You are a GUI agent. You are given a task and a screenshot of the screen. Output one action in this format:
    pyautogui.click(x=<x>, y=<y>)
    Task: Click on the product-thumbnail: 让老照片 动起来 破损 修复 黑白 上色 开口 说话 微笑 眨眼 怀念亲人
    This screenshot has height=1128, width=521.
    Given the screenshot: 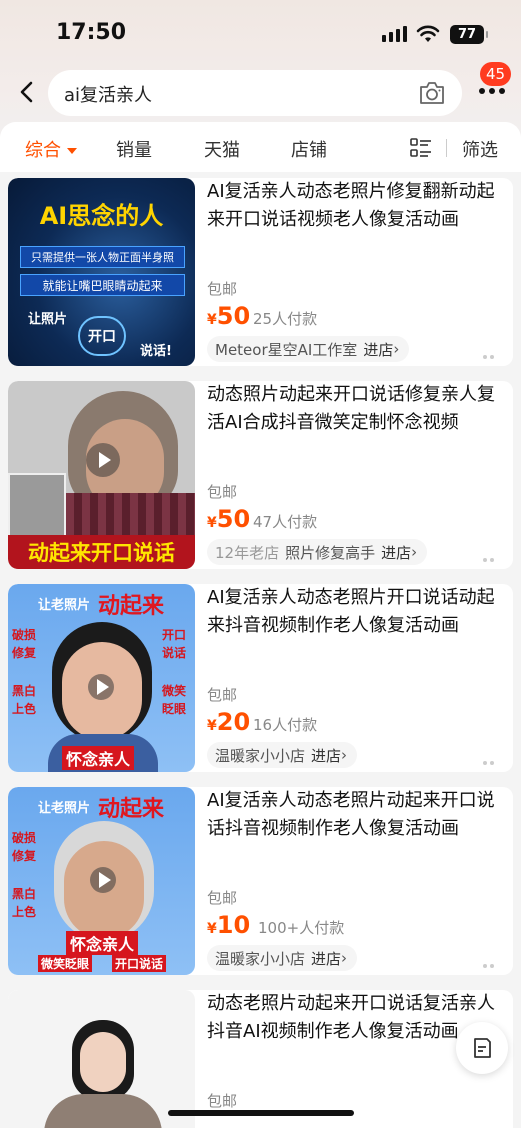 What is the action you would take?
    pyautogui.click(x=101, y=678)
    